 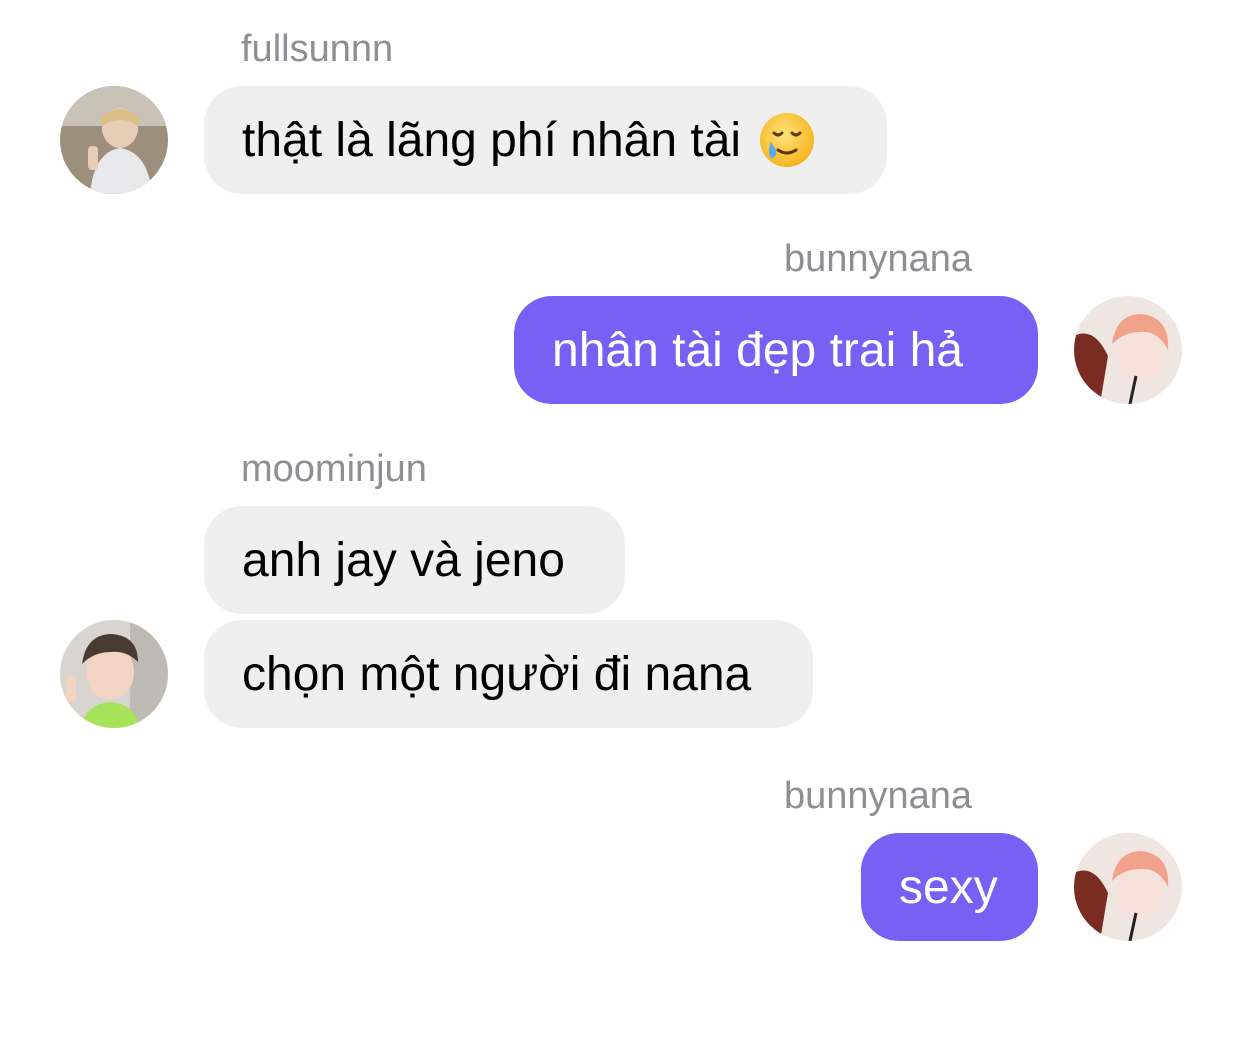 I want to click on message-bubble: nhân tài đẹp trai hả, so click(x=776, y=350).